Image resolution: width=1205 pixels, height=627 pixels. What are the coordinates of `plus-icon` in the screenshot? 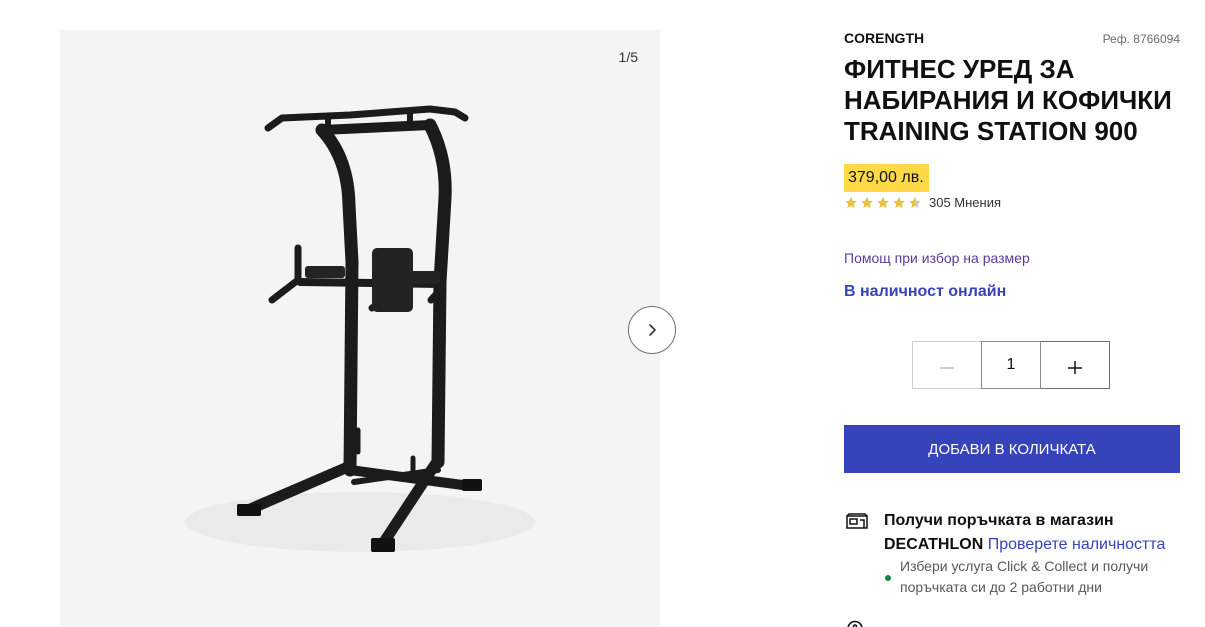 It's located at (1075, 367).